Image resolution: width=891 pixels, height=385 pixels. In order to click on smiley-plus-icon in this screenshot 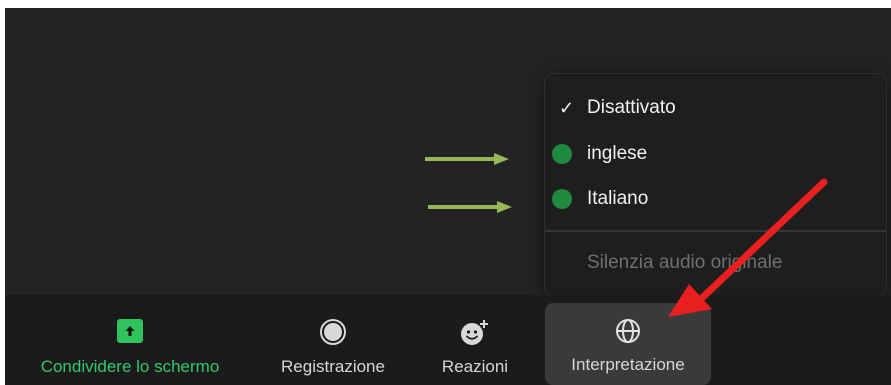, I will do `click(475, 335)`.